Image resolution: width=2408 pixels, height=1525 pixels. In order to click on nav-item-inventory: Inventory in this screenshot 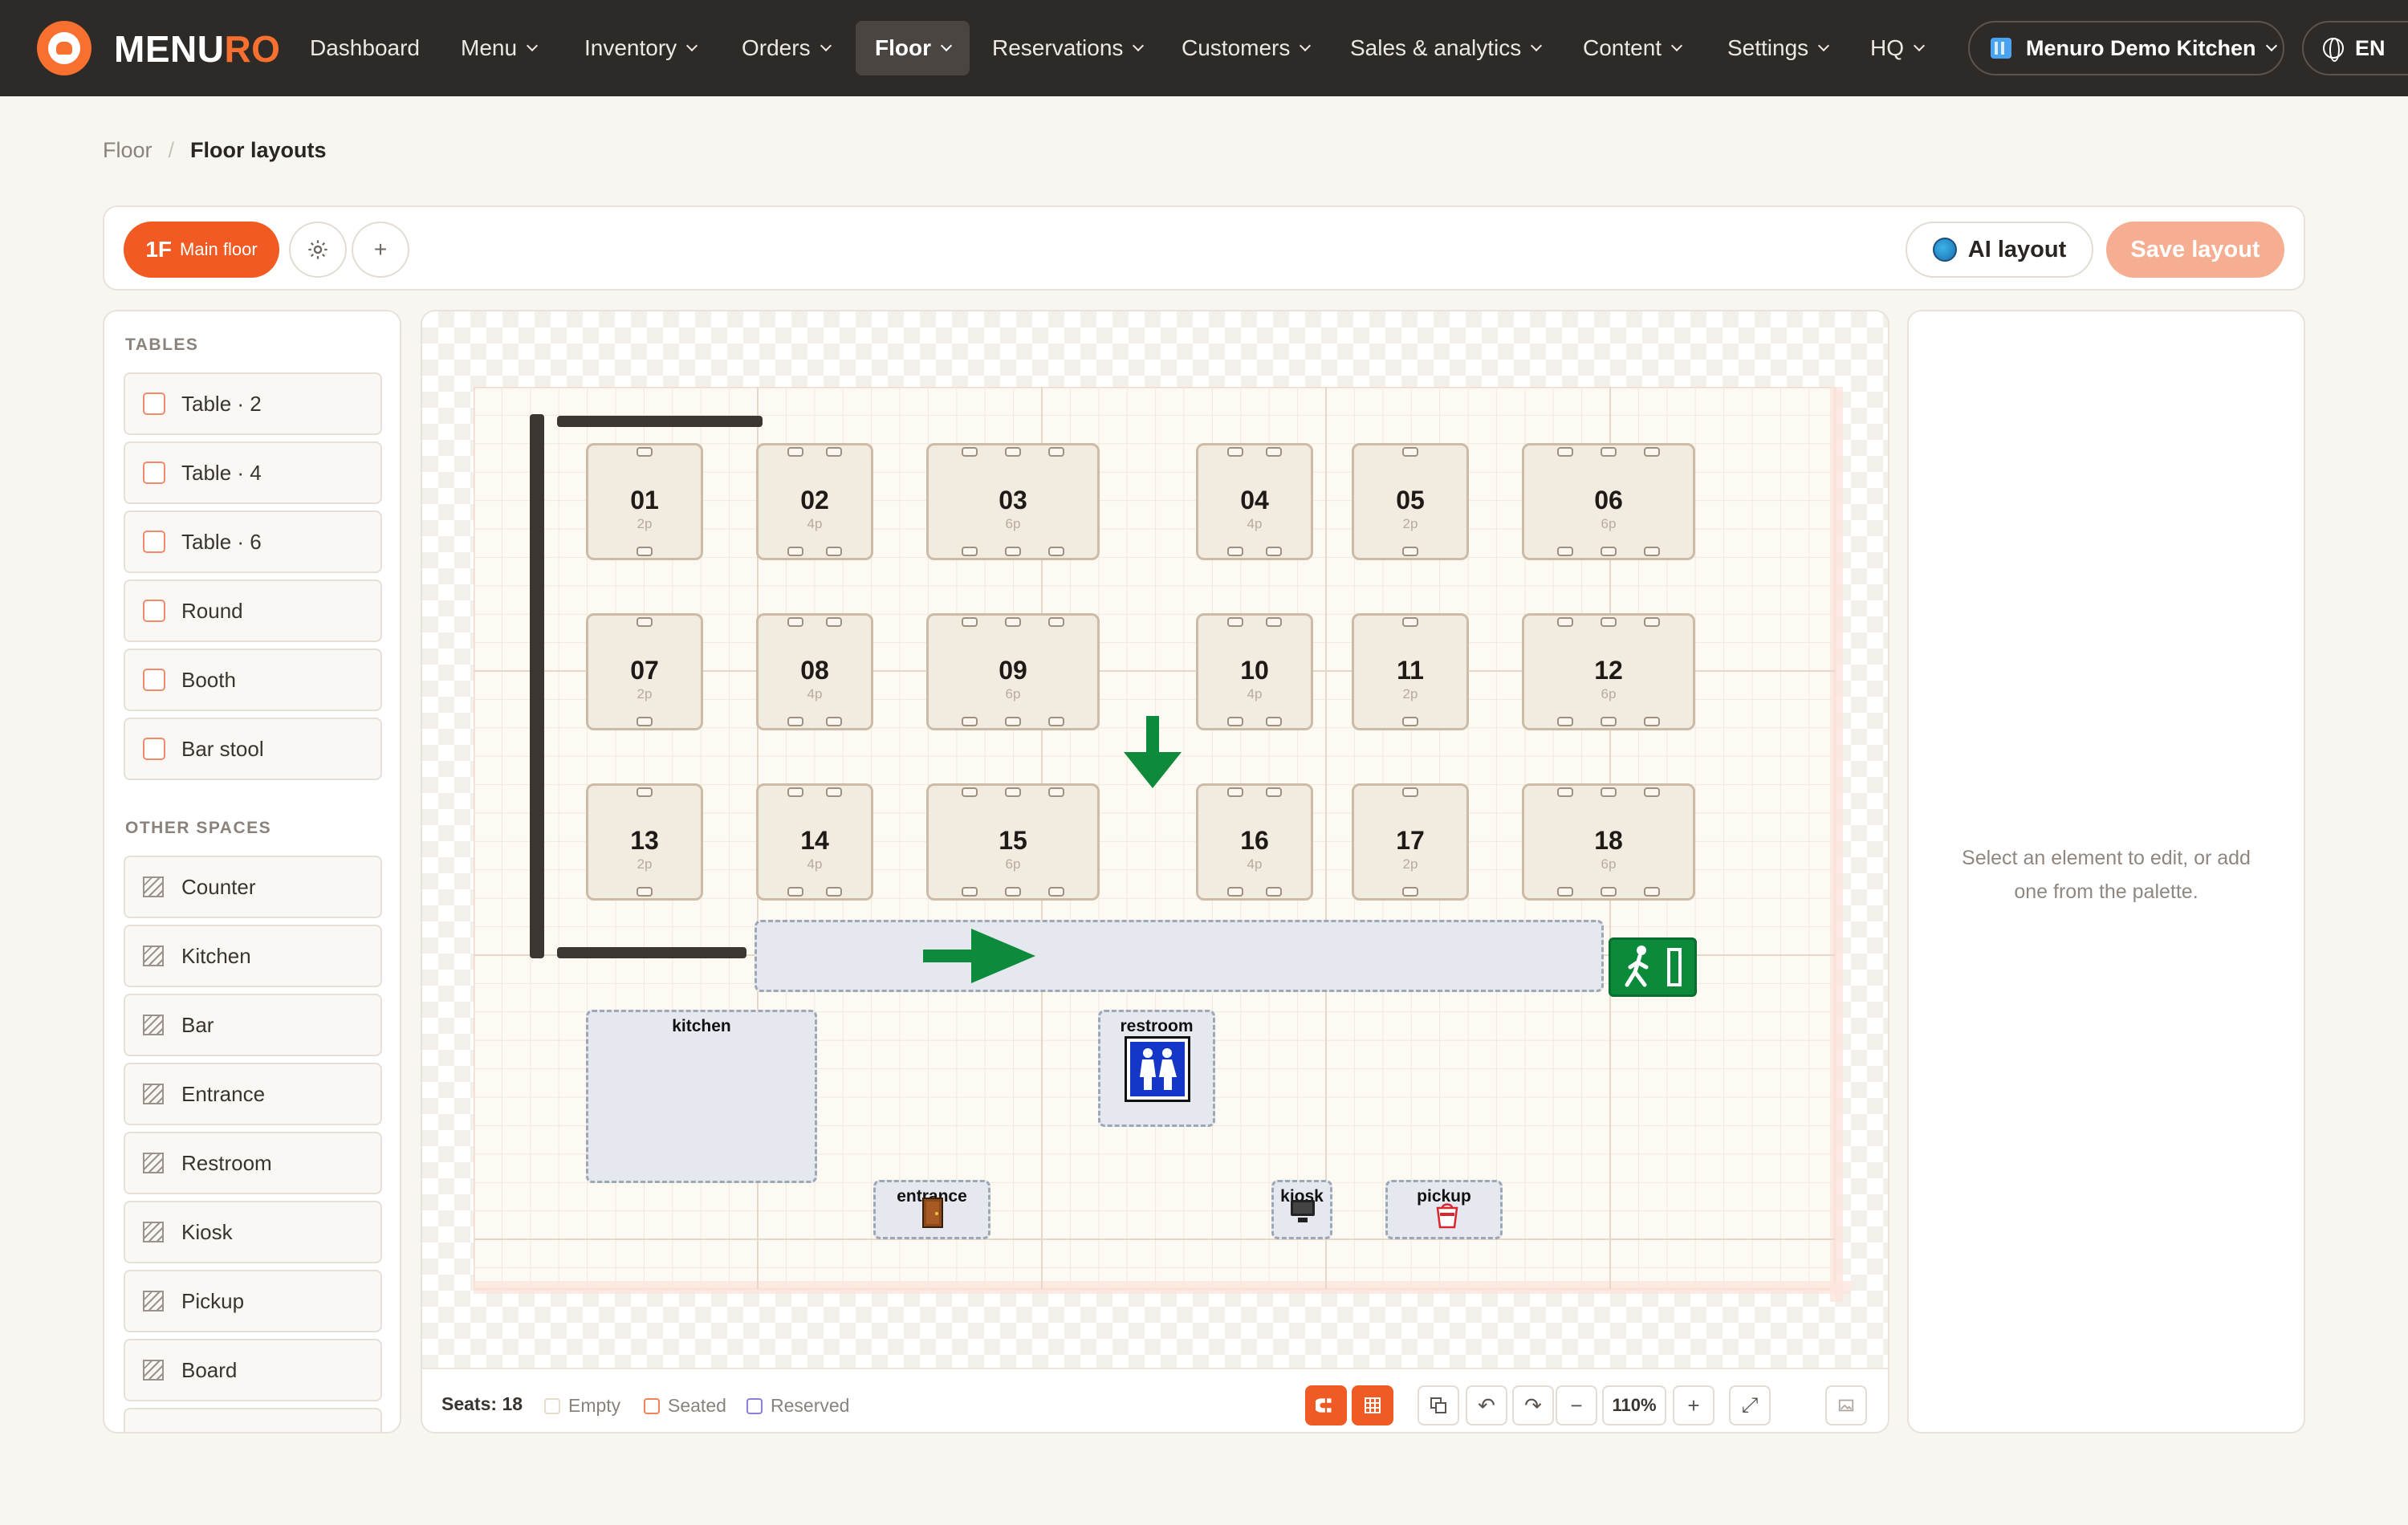, I will do `click(640, 48)`.